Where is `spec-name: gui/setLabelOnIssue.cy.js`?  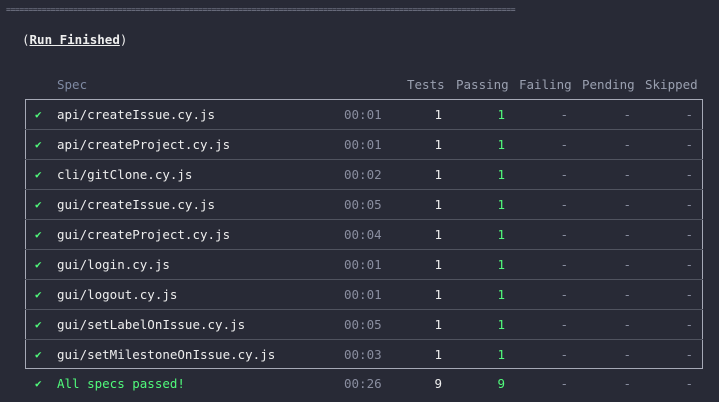 spec-name: gui/setLabelOnIssue.cy.js is located at coordinates (151, 324).